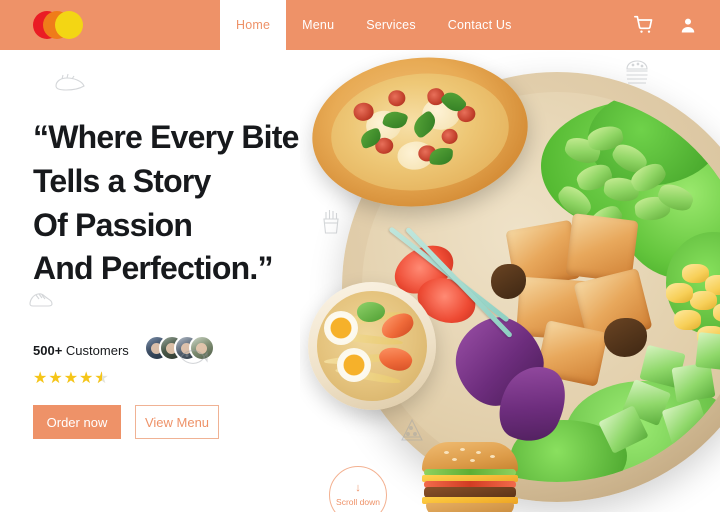 Image resolution: width=720 pixels, height=512 pixels. I want to click on user-icon, so click(688, 25).